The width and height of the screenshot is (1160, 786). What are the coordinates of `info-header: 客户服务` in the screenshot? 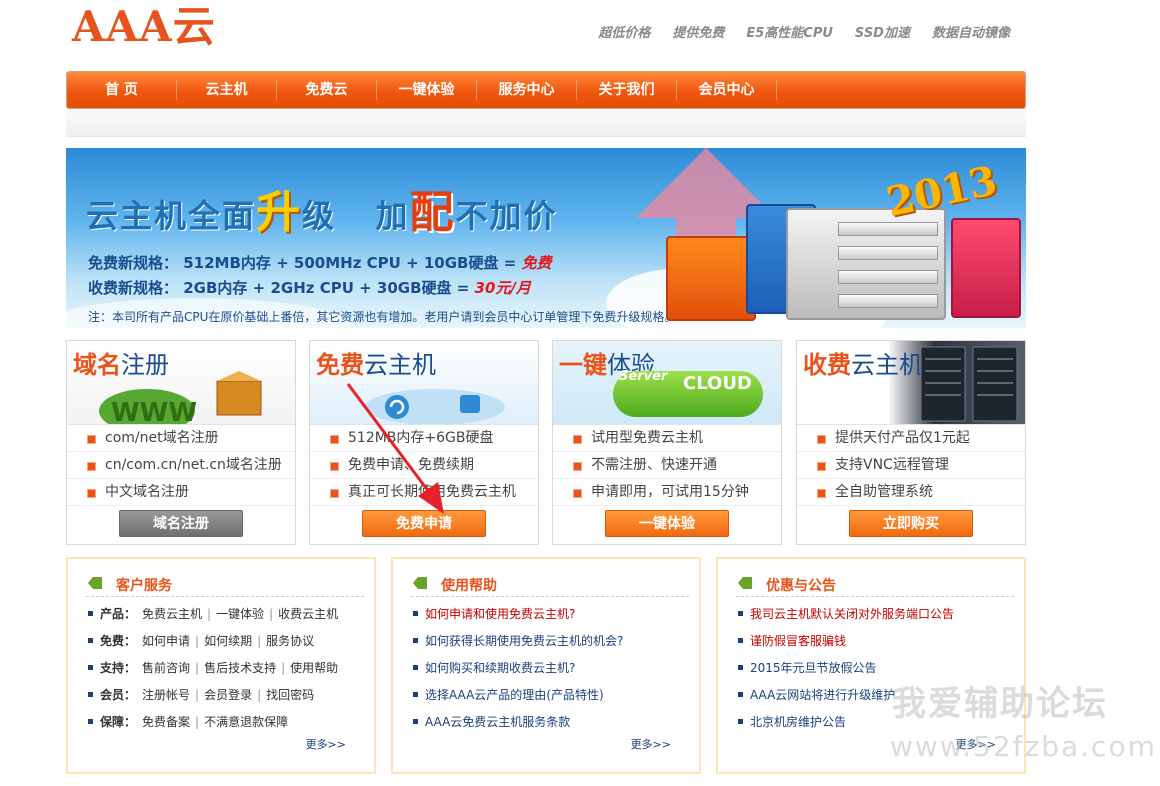 It's located at (225, 586).